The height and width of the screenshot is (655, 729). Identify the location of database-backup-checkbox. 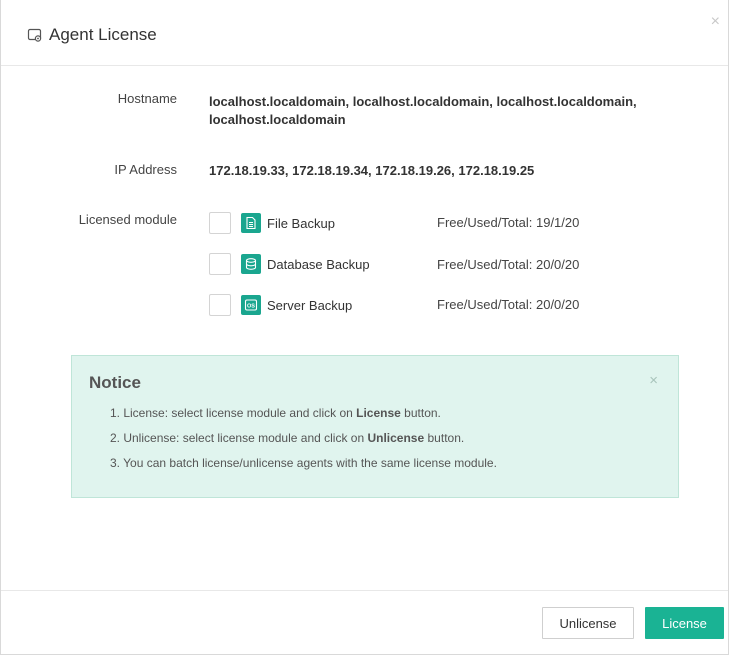
(220, 264).